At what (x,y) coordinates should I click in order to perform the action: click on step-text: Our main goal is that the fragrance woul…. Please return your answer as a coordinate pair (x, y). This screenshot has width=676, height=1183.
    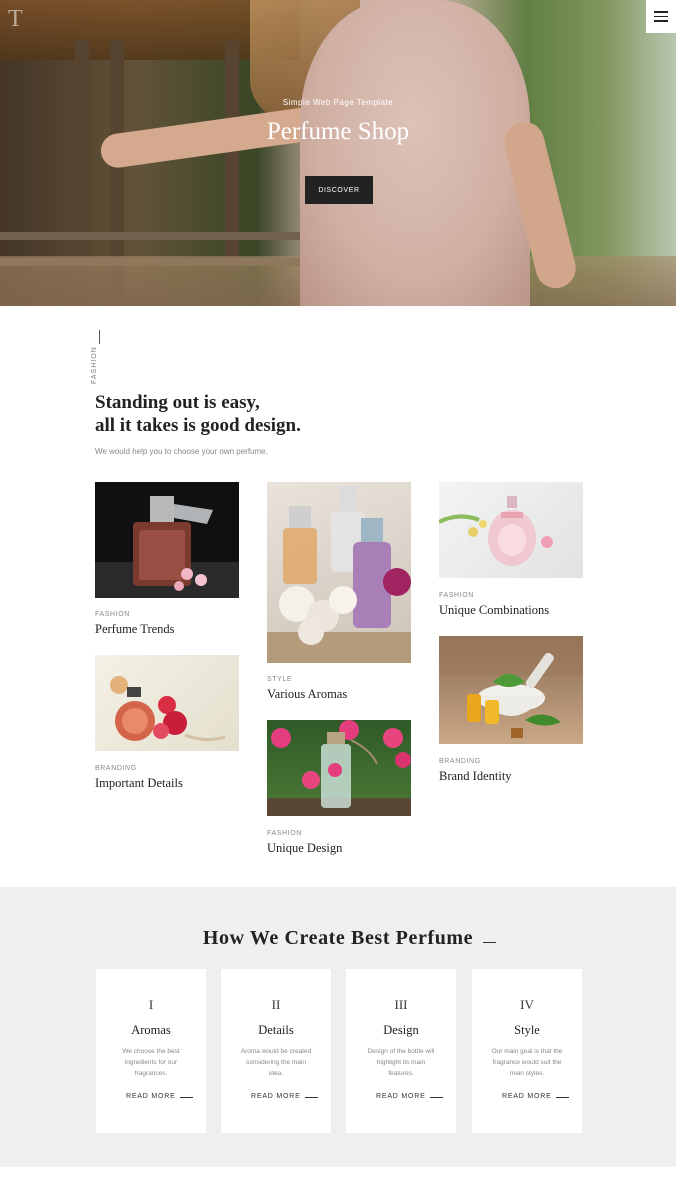
    Looking at the image, I should click on (527, 1062).